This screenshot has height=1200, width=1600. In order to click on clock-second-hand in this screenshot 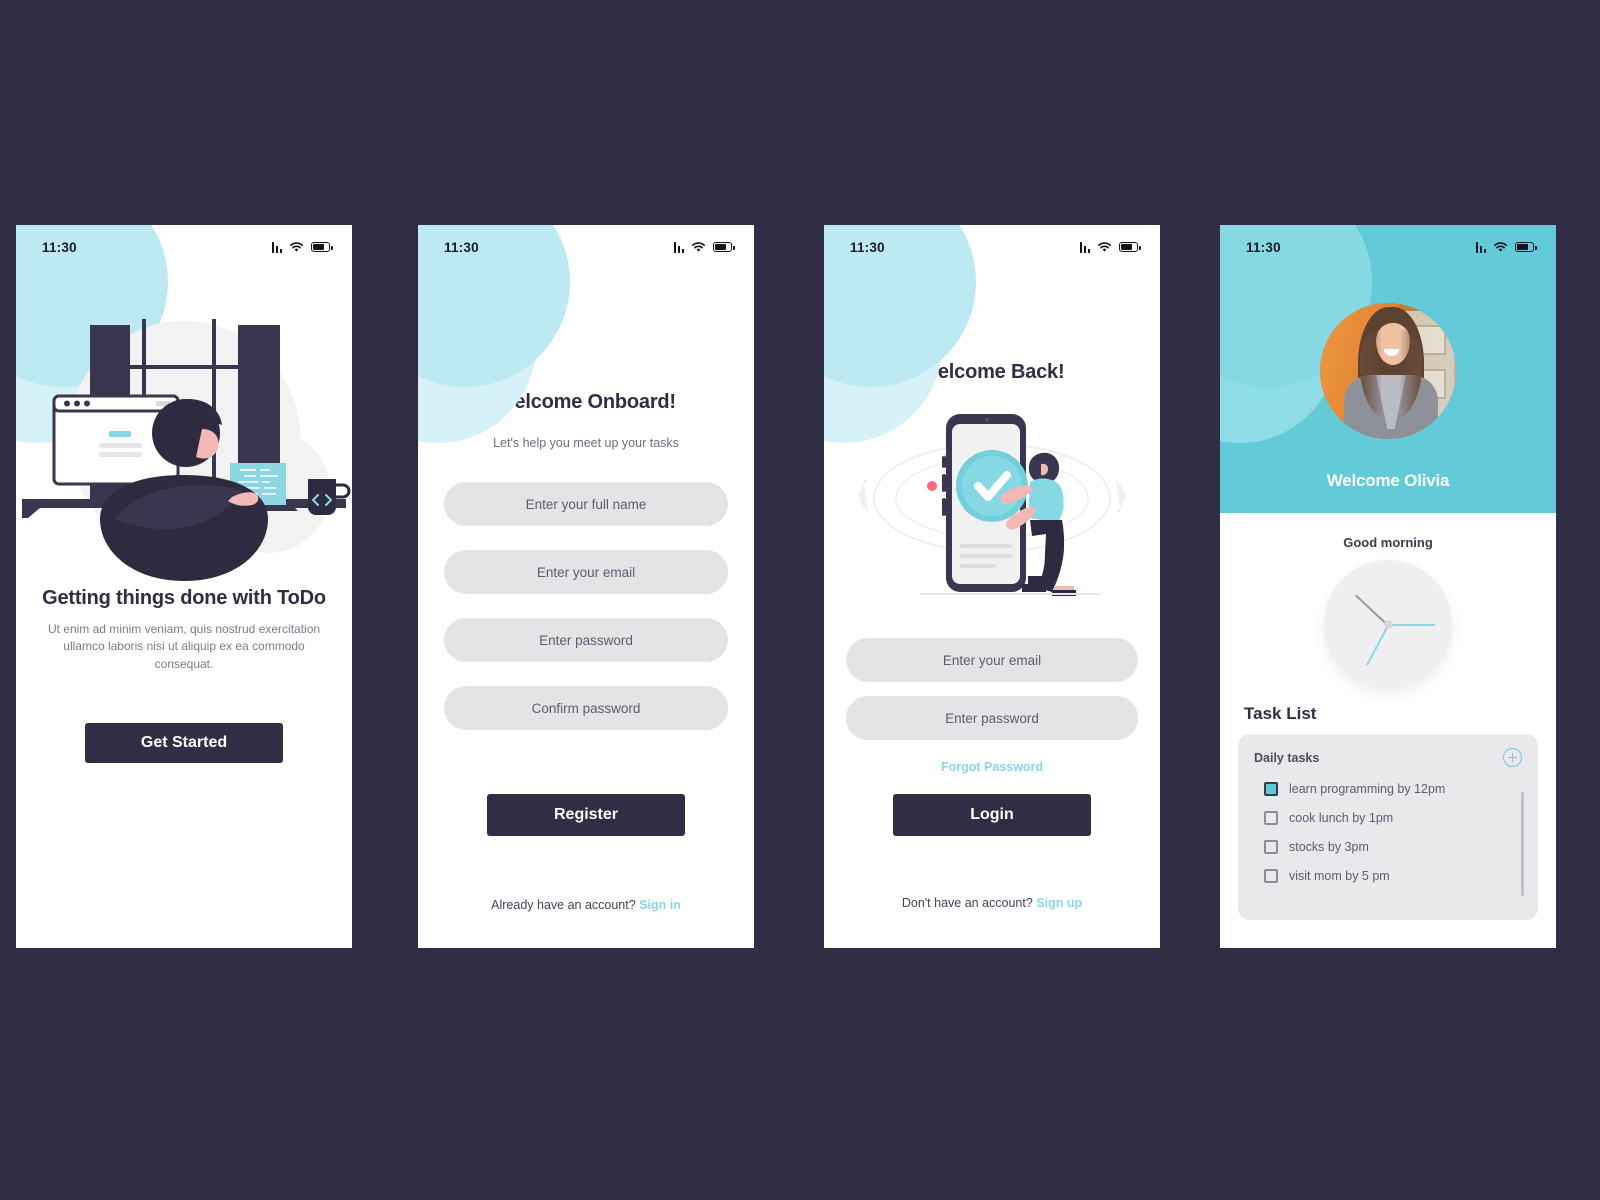, I will do `click(1377, 645)`.